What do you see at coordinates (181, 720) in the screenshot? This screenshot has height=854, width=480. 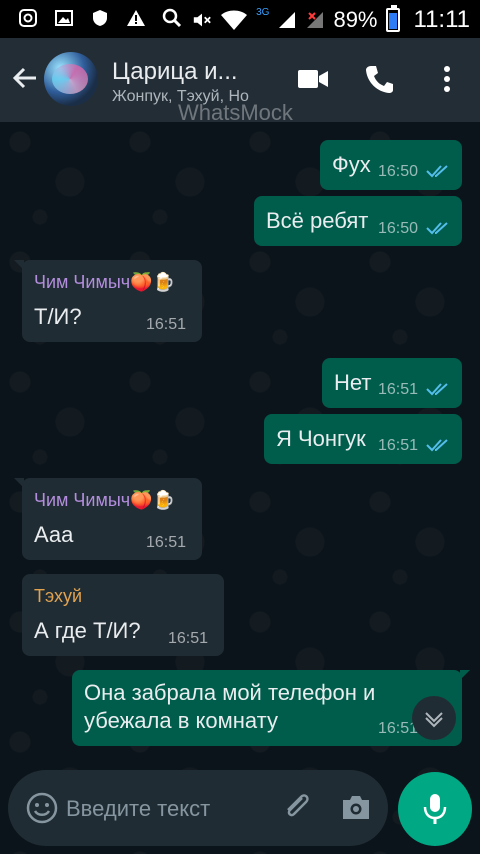 I see `message-text-line-2: убежала в комнату` at bounding box center [181, 720].